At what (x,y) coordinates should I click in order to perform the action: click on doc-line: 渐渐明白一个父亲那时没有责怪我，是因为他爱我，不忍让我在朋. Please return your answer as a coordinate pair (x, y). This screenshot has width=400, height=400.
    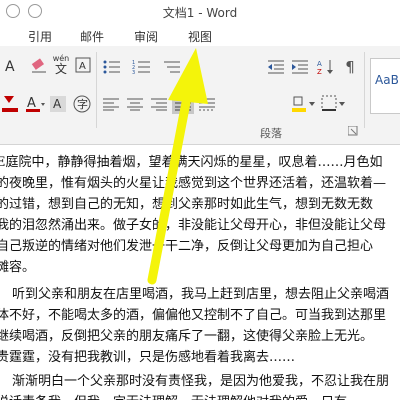
    Looking at the image, I should click on (201, 381).